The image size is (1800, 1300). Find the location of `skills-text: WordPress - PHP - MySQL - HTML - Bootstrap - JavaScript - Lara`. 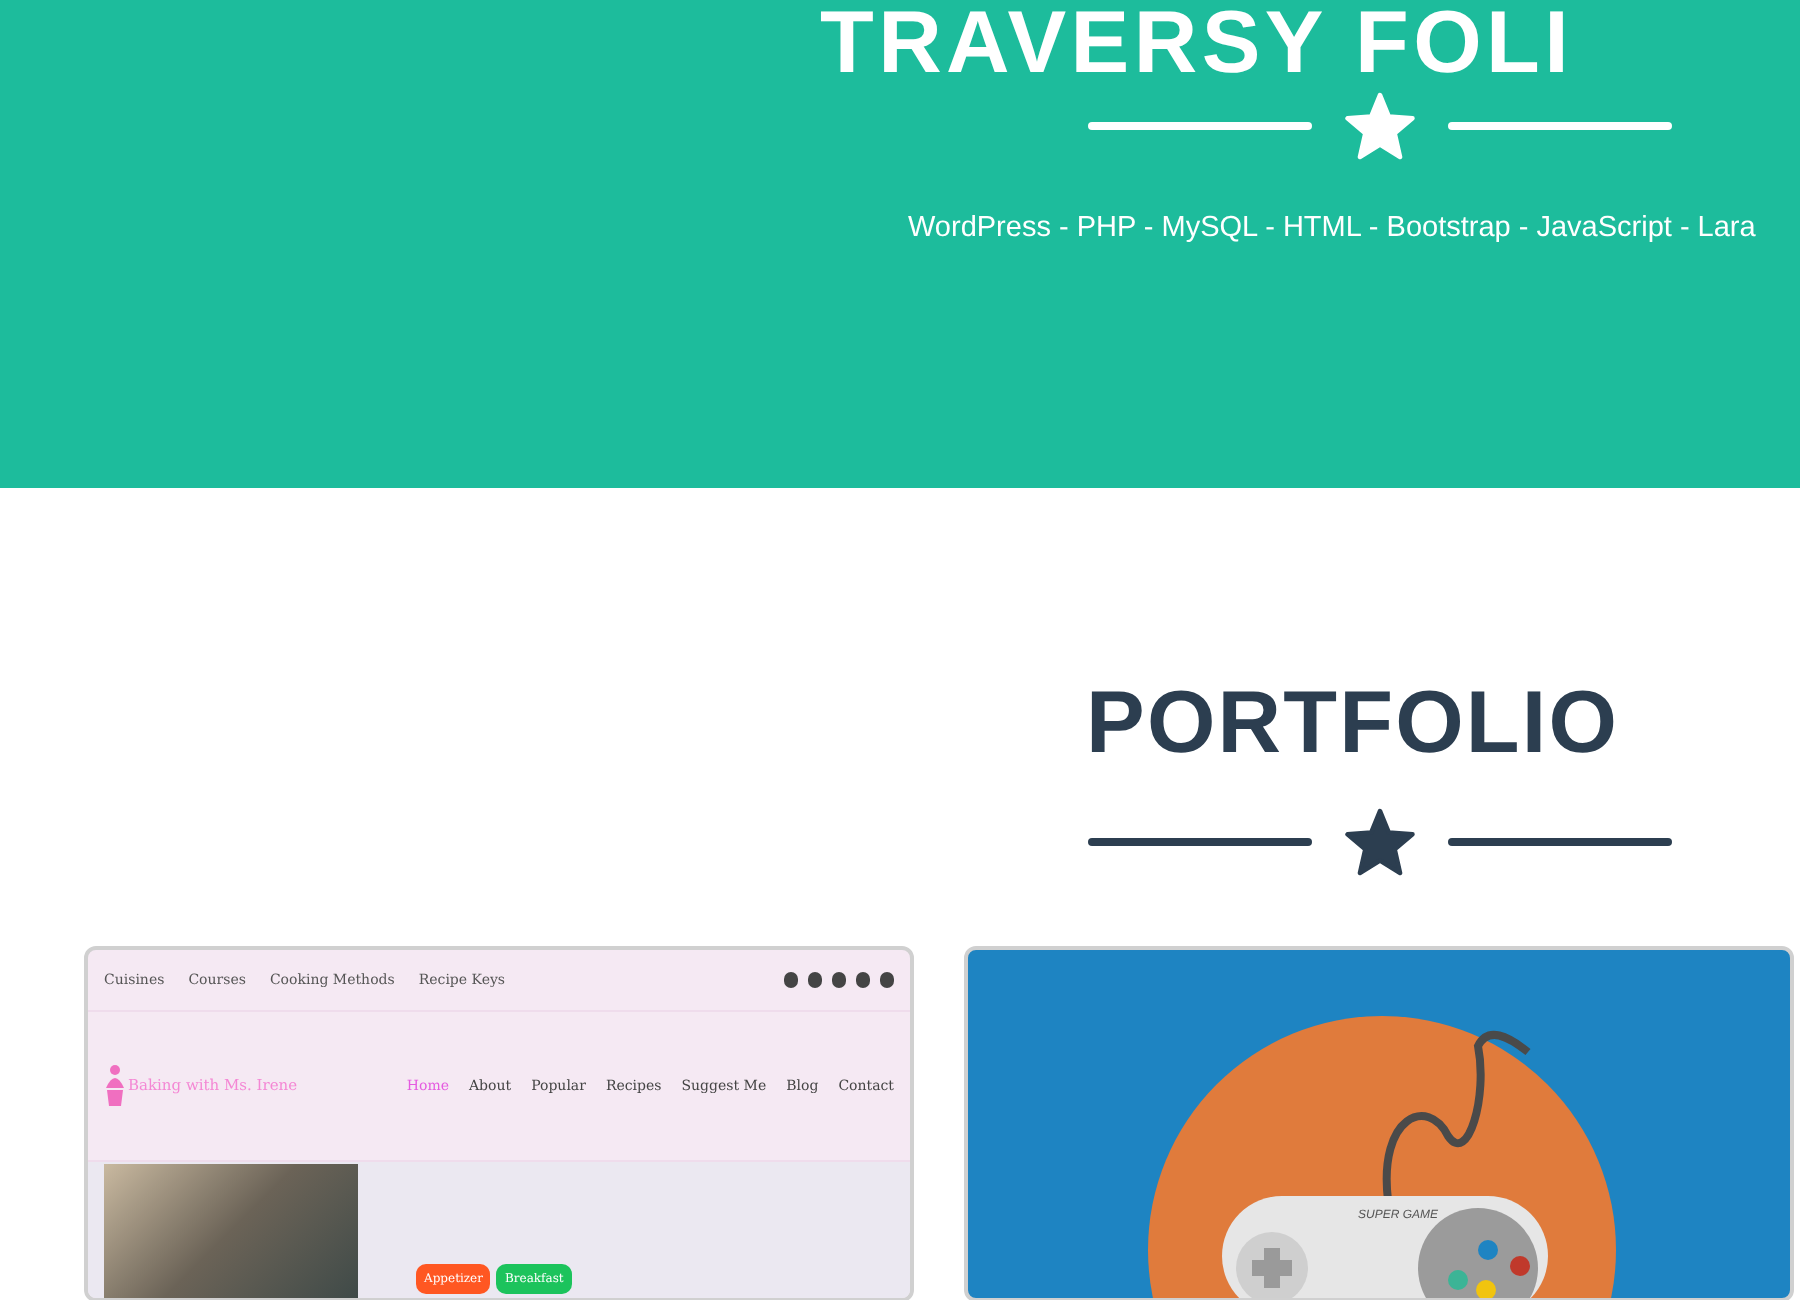

skills-text: WordPress - PHP - MySQL - HTML - Bootstrap - JavaScript - Lara is located at coordinates (1332, 229).